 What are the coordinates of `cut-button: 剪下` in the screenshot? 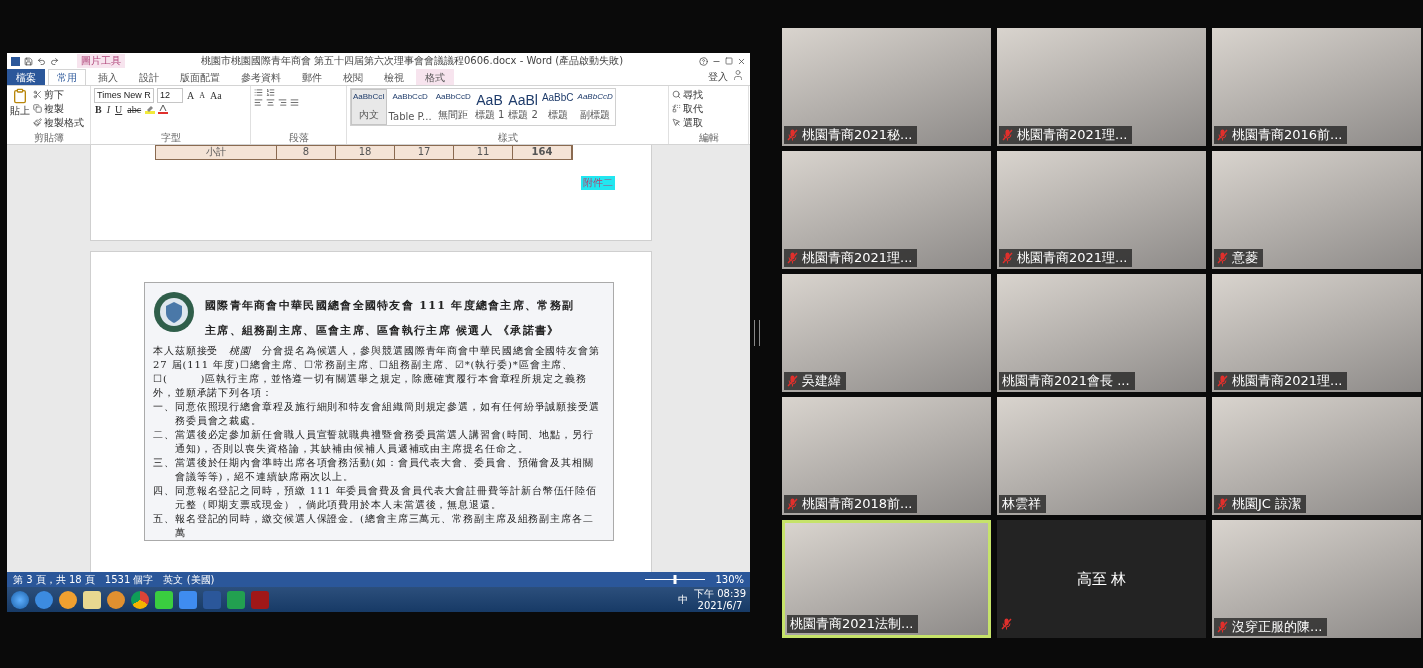 It's located at (58, 94).